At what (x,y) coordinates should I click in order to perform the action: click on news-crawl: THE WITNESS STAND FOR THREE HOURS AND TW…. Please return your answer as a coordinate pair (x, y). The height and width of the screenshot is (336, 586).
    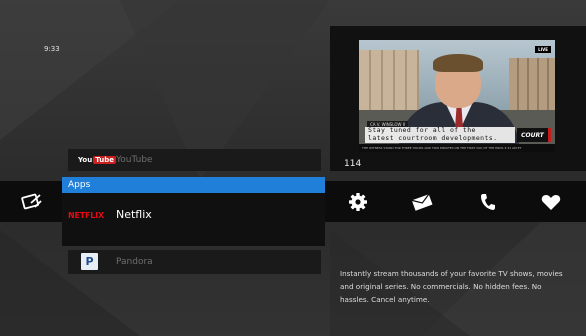
    Looking at the image, I should click on (457, 148).